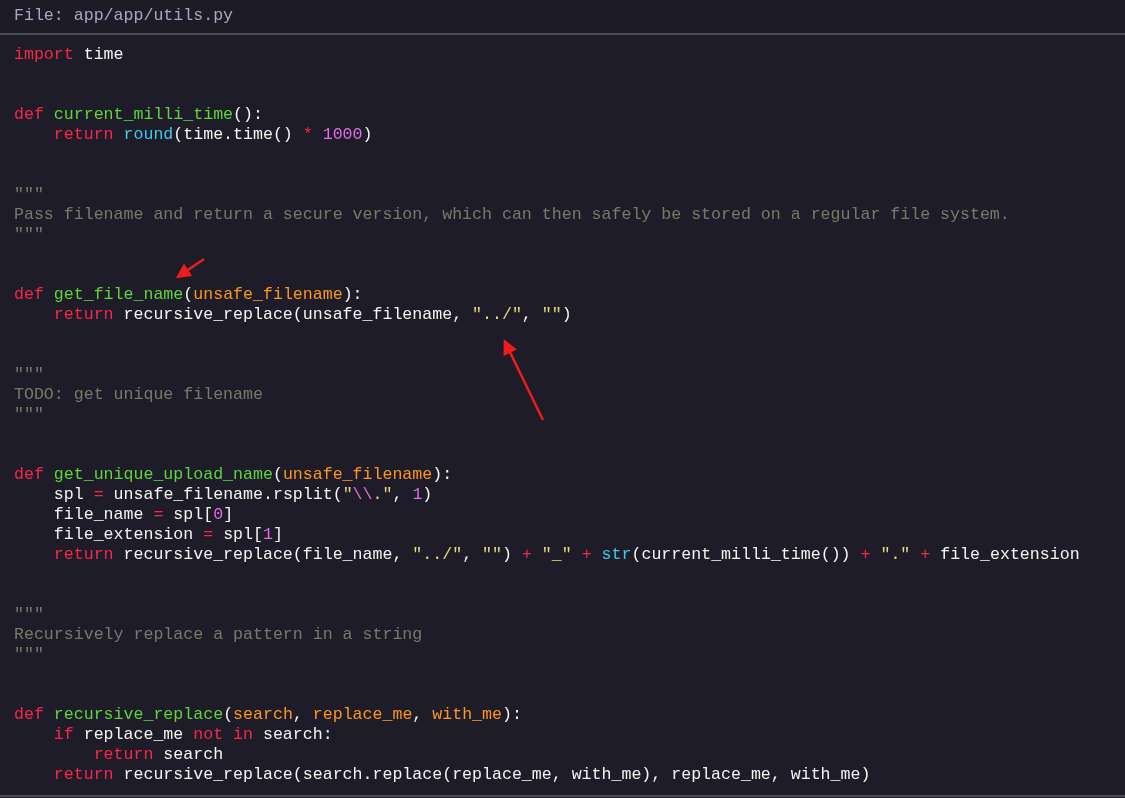 This screenshot has height=798, width=1125. What do you see at coordinates (158, 755) in the screenshot?
I see `code-line: return search` at bounding box center [158, 755].